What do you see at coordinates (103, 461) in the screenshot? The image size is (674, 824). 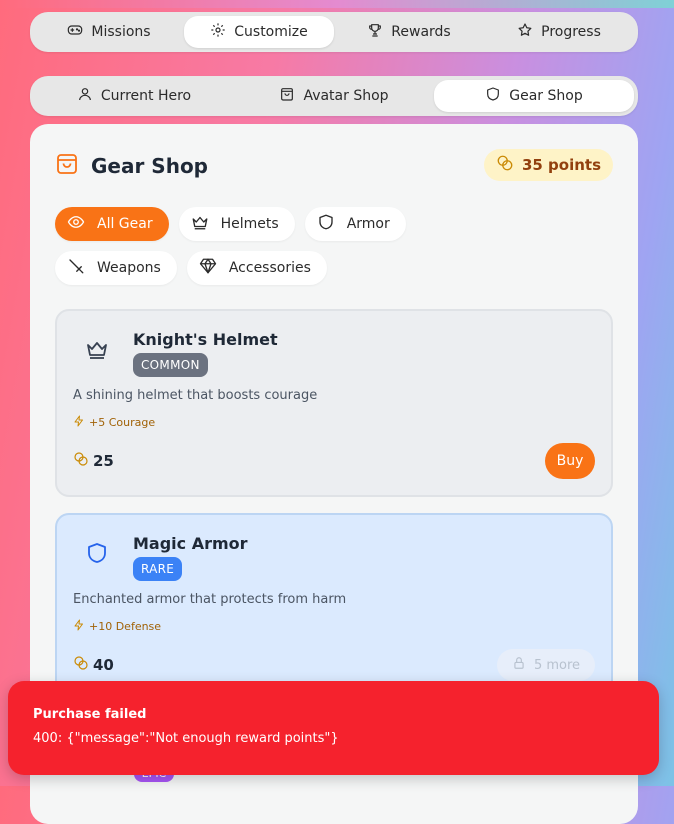 I see `price-value: 25` at bounding box center [103, 461].